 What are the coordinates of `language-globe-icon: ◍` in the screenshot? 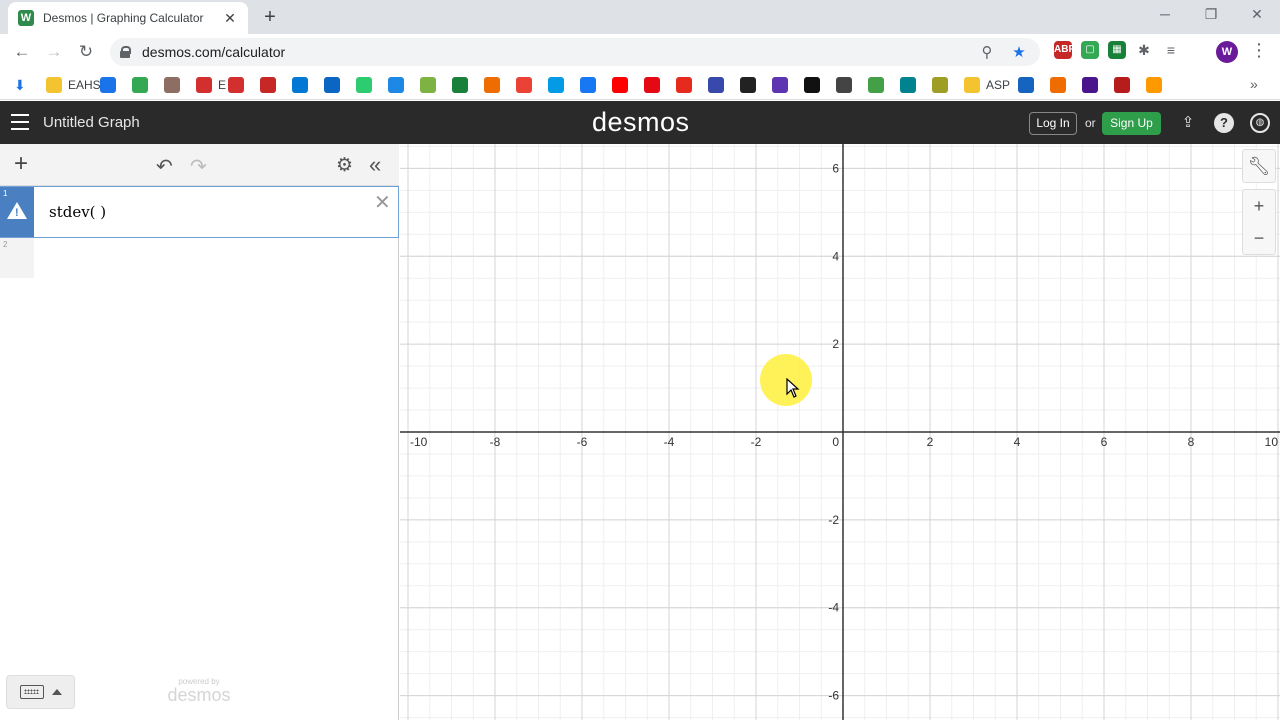 It's located at (1260, 123).